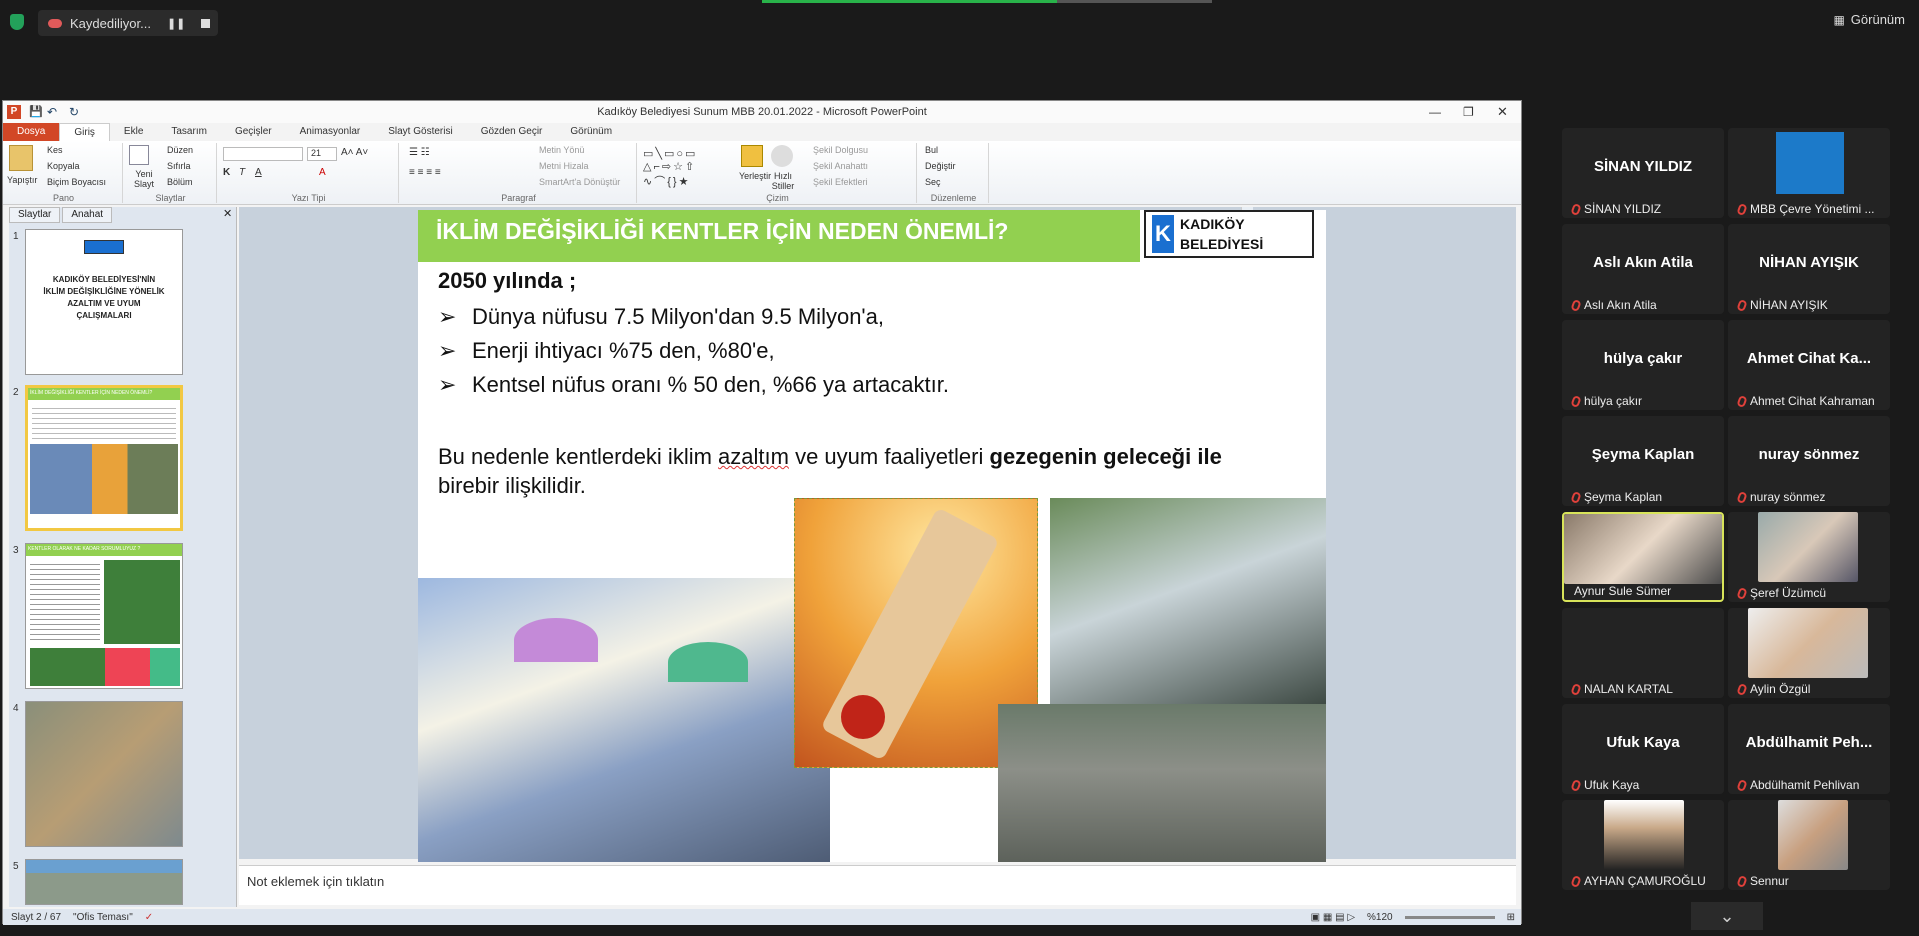 The height and width of the screenshot is (936, 1919). I want to click on tab-transitions: Geçişler, so click(253, 132).